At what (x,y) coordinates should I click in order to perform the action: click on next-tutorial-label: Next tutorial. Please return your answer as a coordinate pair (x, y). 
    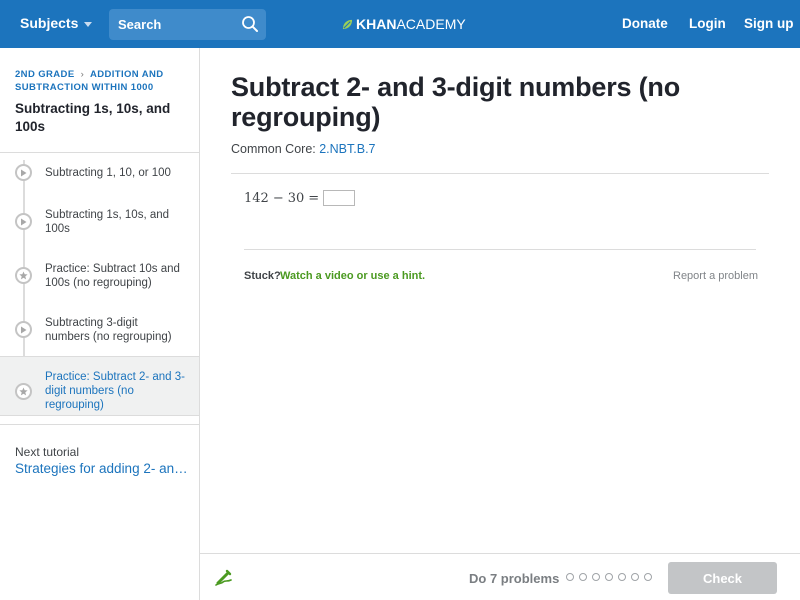
    Looking at the image, I should click on (47, 452).